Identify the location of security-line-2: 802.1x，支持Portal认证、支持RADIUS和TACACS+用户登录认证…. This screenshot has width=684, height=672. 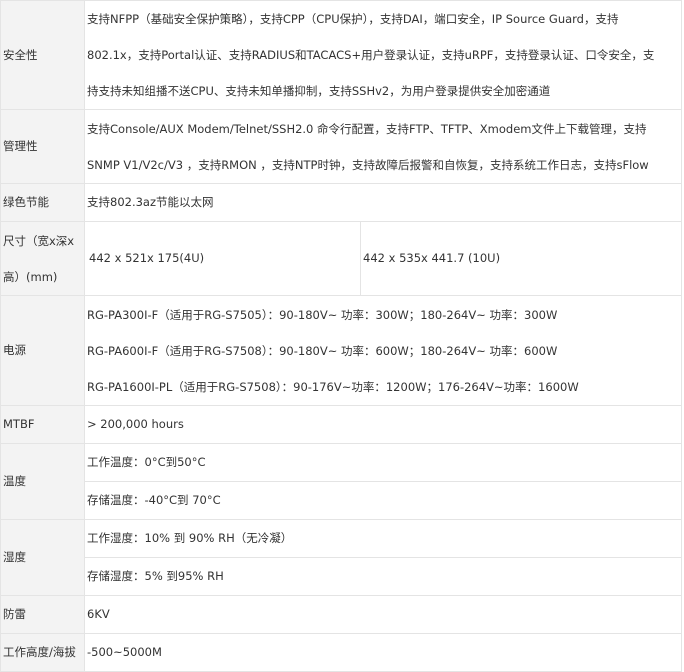
(371, 55).